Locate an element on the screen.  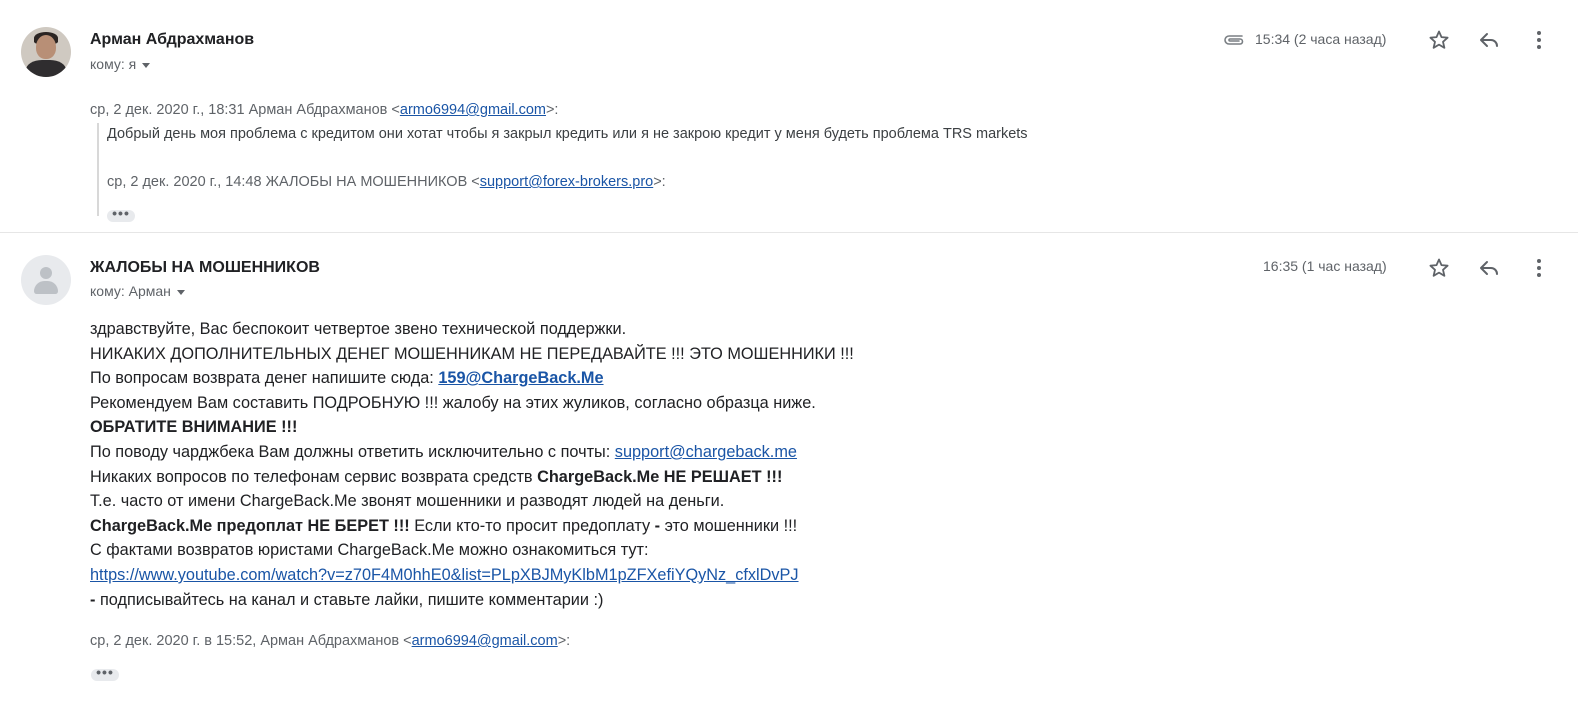
body-text: Если кто-то просит предоплату is located at coordinates (532, 525).